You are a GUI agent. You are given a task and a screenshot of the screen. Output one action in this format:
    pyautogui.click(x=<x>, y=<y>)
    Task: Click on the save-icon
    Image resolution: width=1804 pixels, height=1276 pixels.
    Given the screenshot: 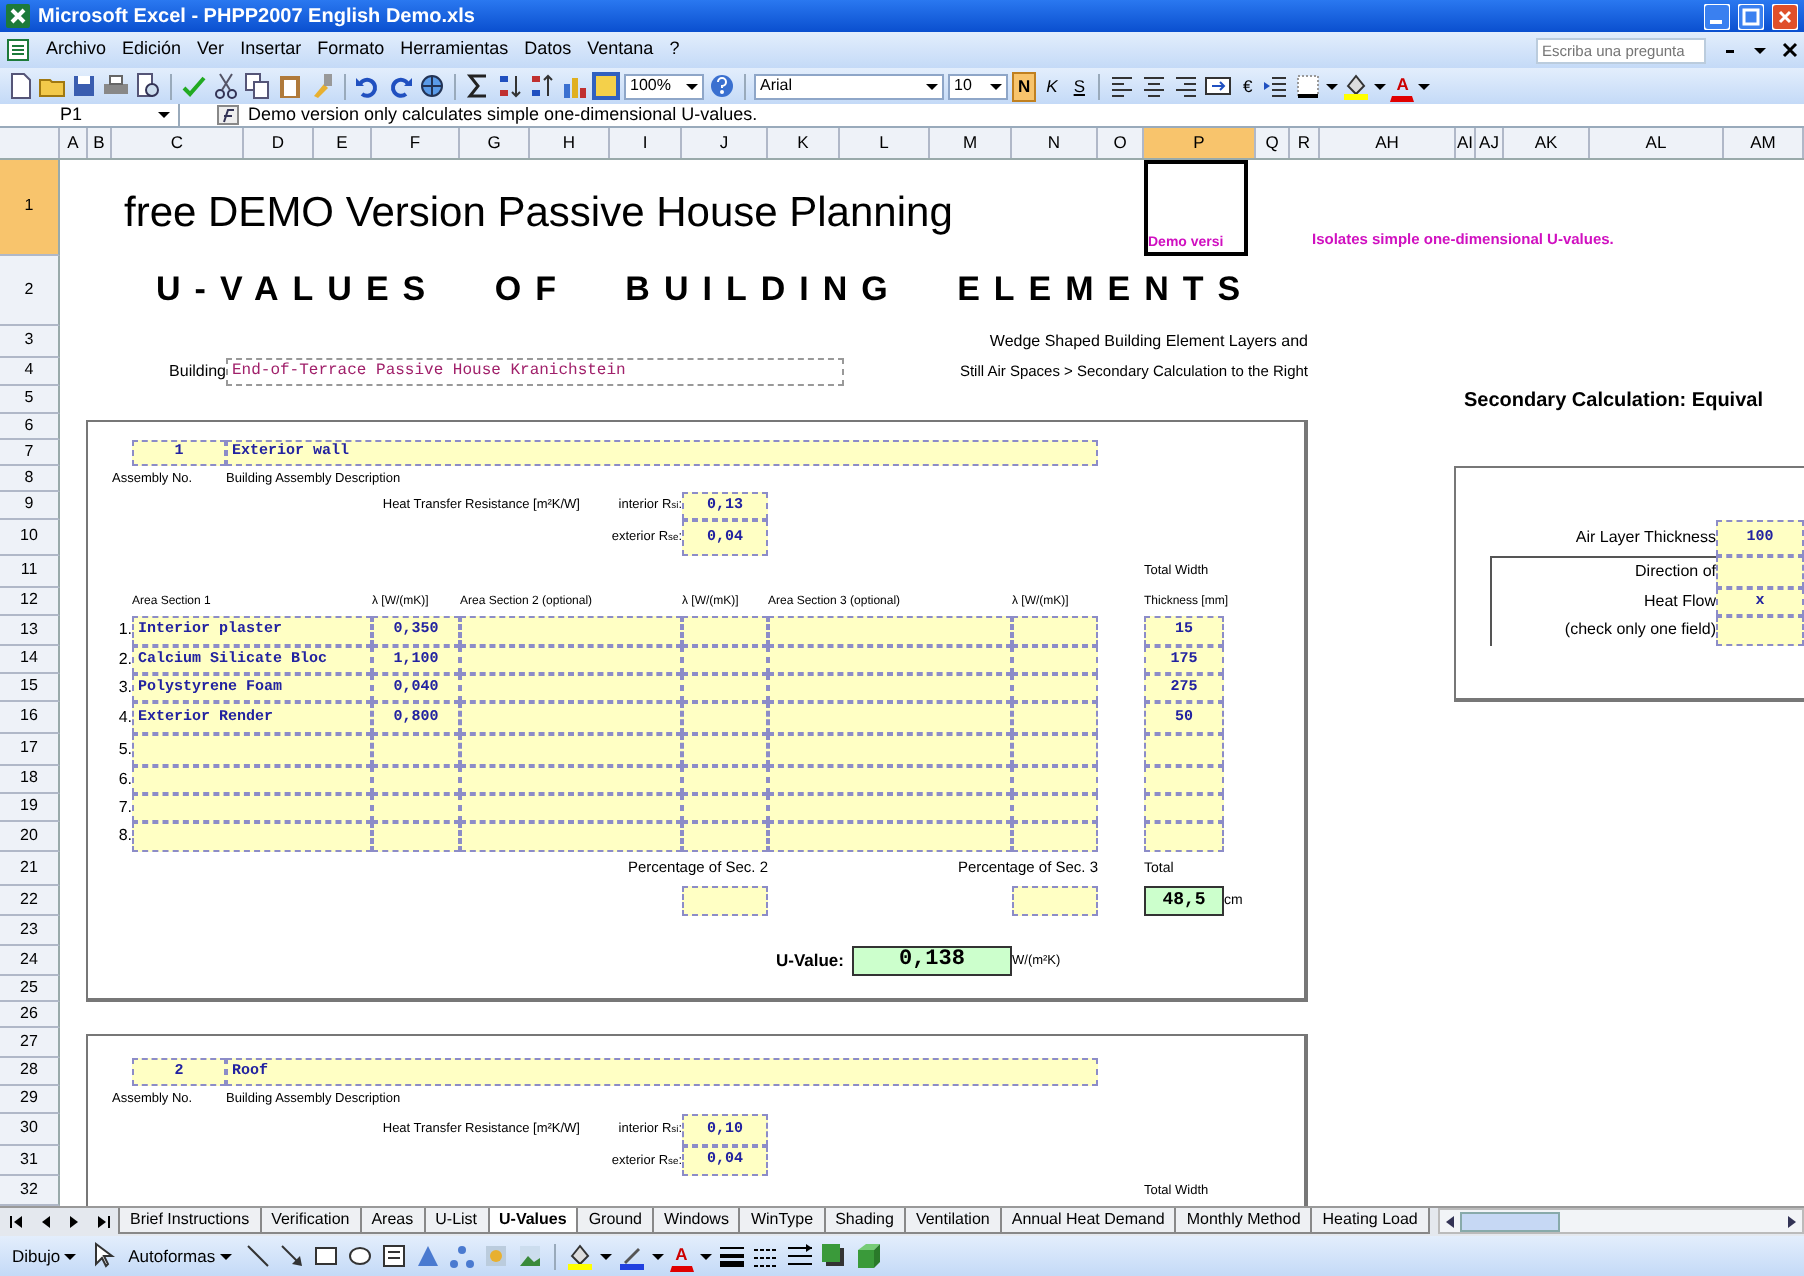 What is the action you would take?
    pyautogui.click(x=84, y=86)
    